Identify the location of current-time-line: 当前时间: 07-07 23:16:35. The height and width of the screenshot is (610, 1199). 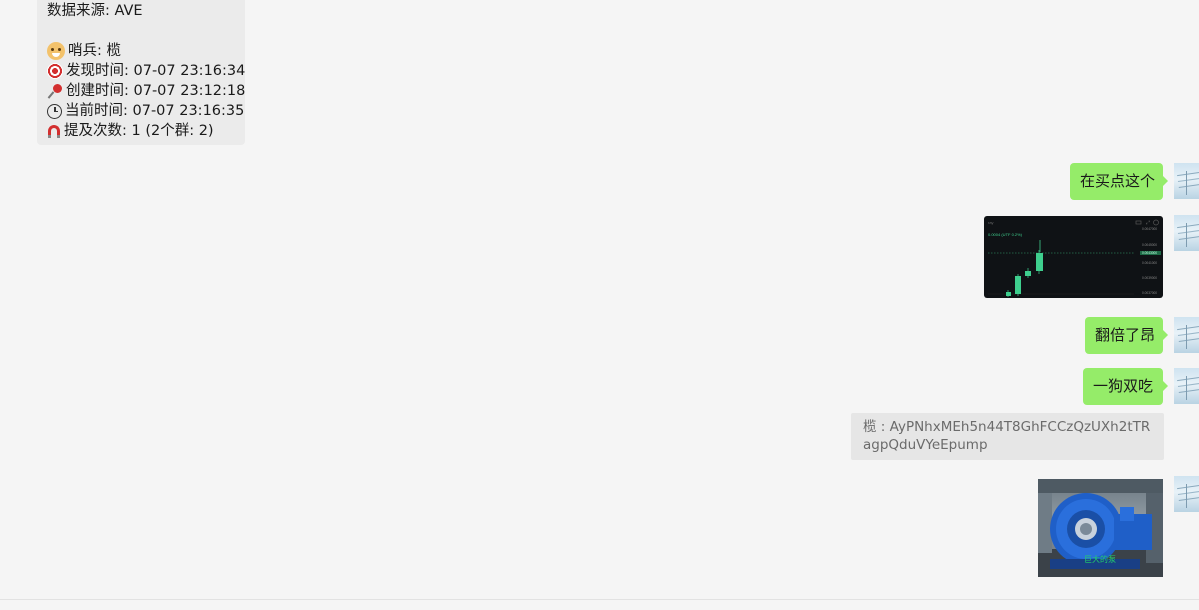
(155, 111).